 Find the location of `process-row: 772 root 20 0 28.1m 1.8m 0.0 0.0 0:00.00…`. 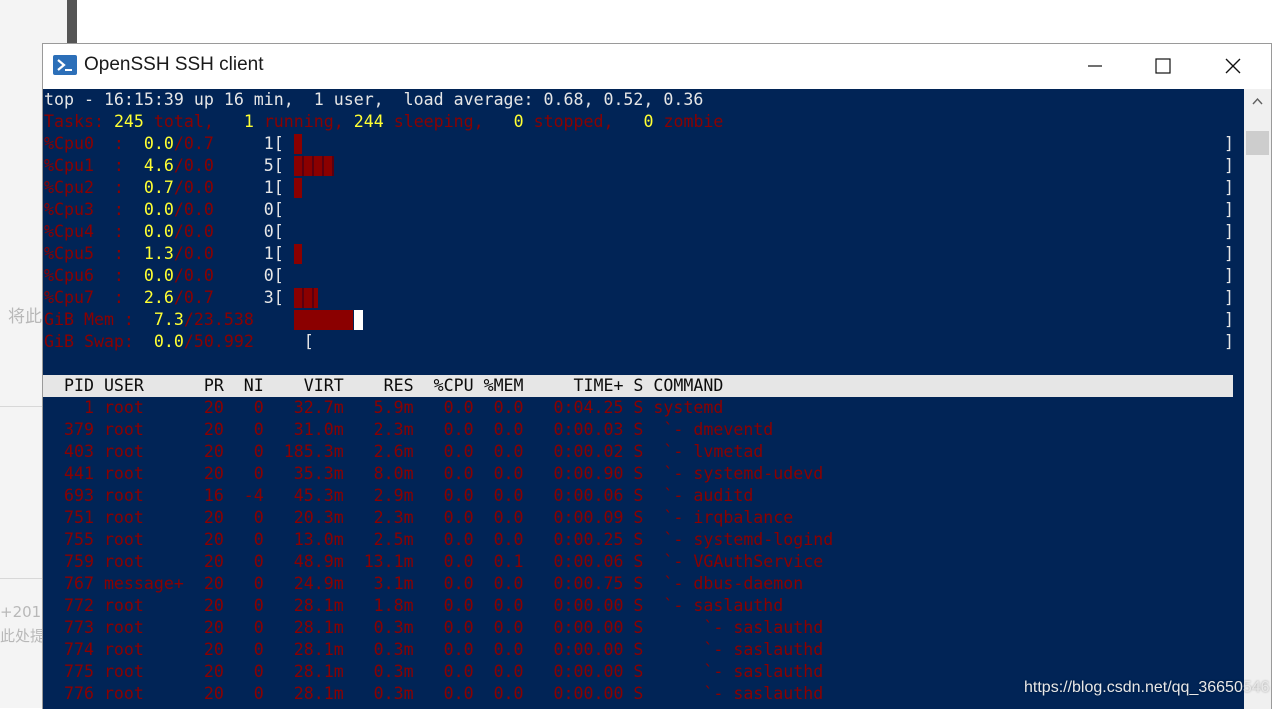

process-row: 772 root 20 0 28.1m 1.8m 0.0 0.0 0:00.00… is located at coordinates (413, 606).